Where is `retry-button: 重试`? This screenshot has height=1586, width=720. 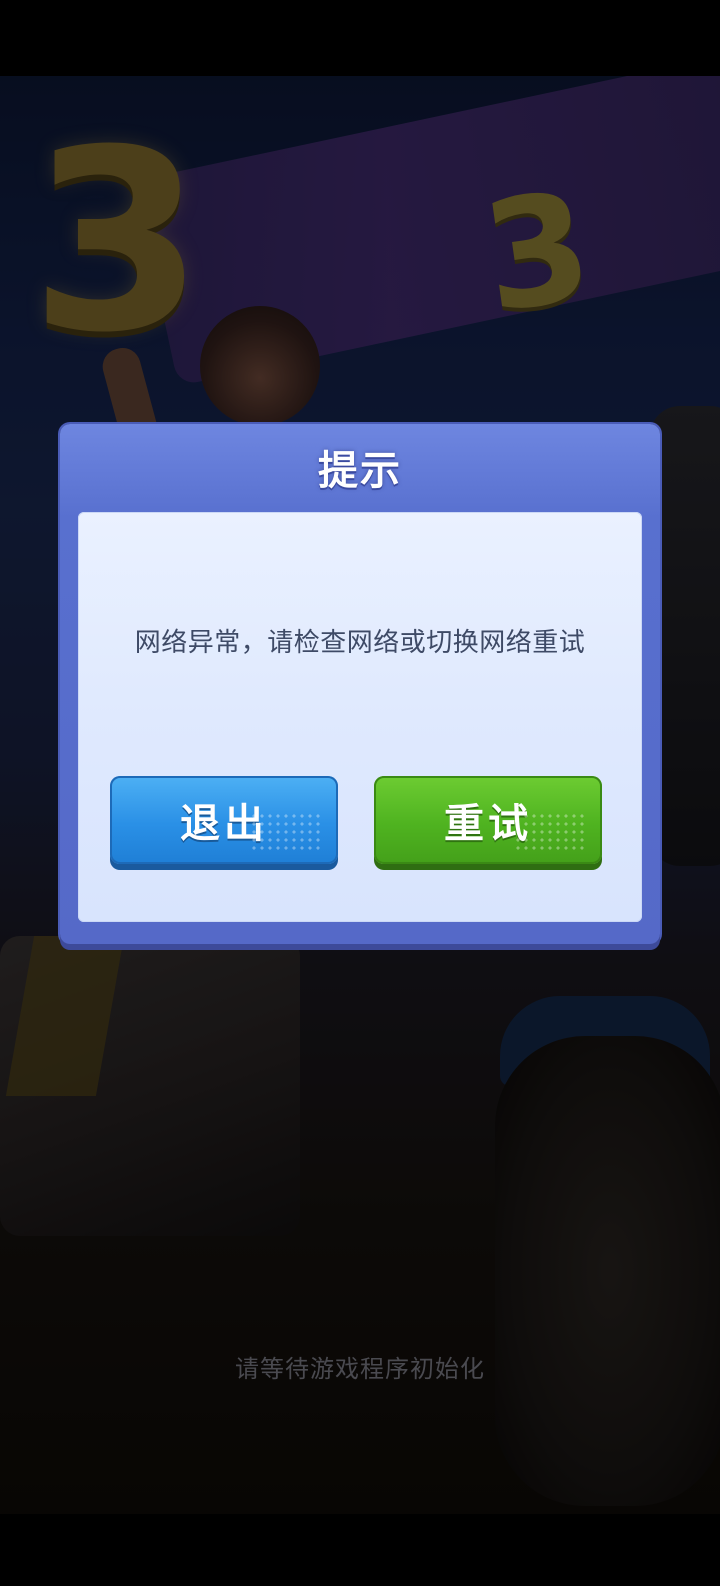 retry-button: 重试 is located at coordinates (488, 820).